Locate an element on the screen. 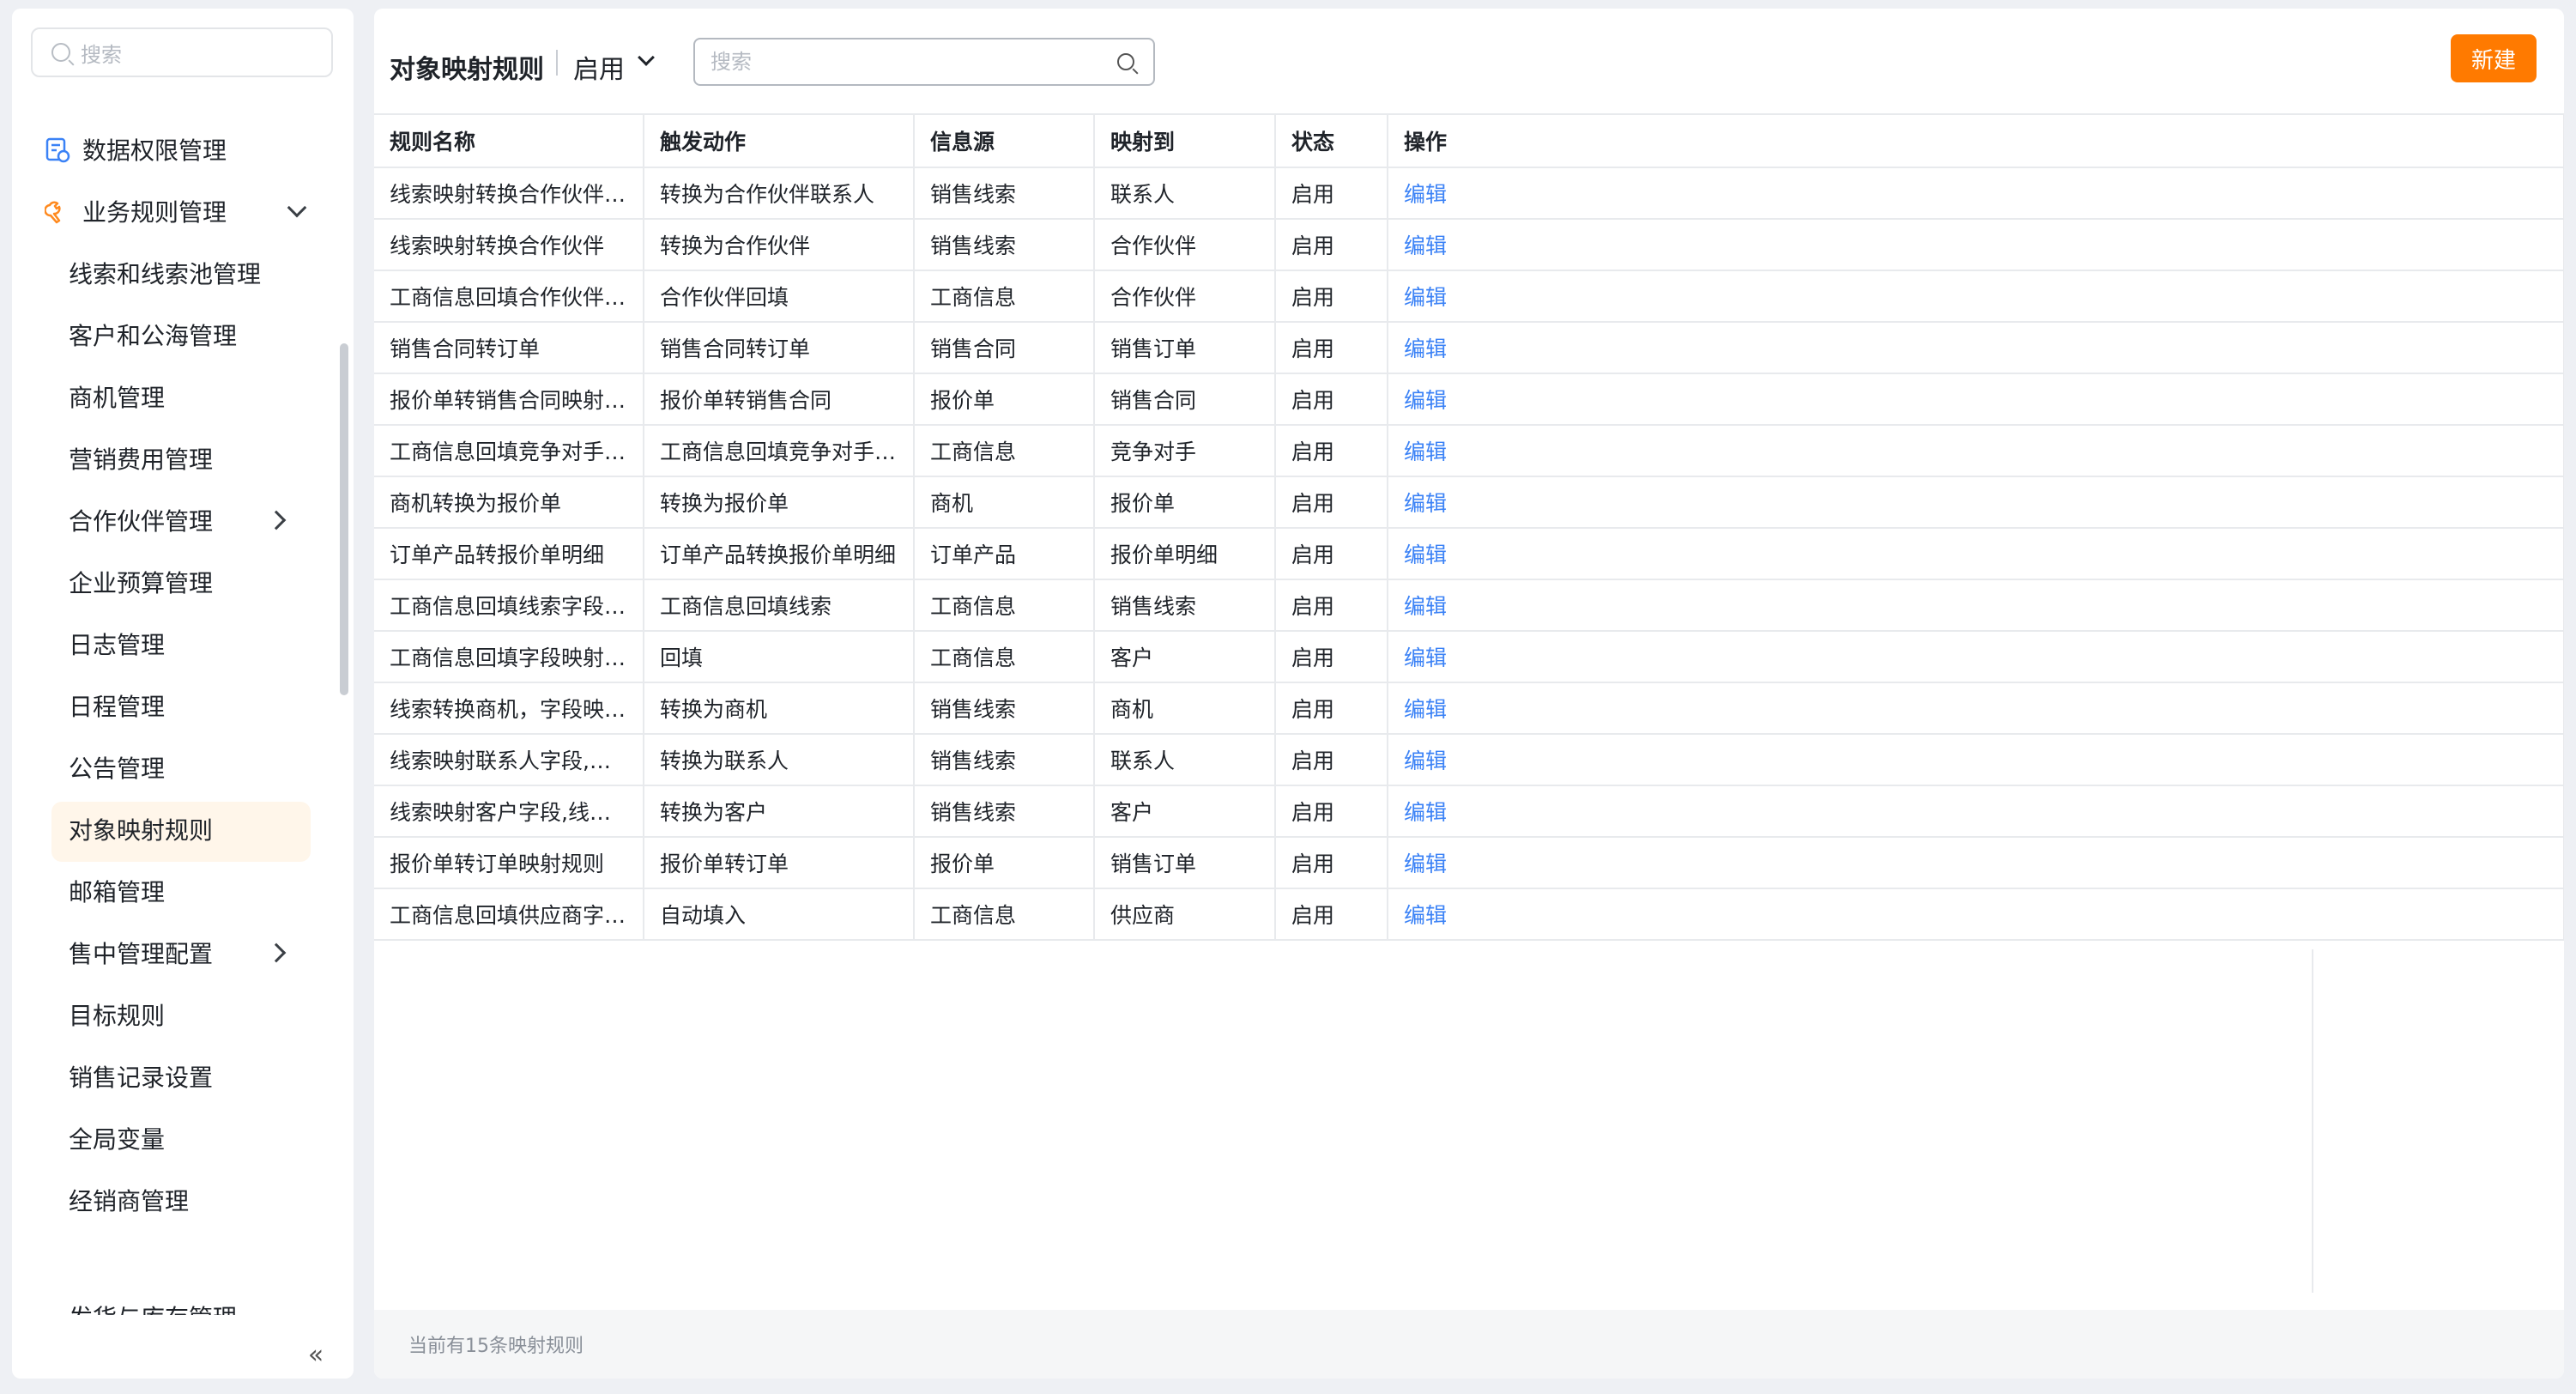 Image resolution: width=2576 pixels, height=1394 pixels. table-cell: 客户 is located at coordinates (1185, 657).